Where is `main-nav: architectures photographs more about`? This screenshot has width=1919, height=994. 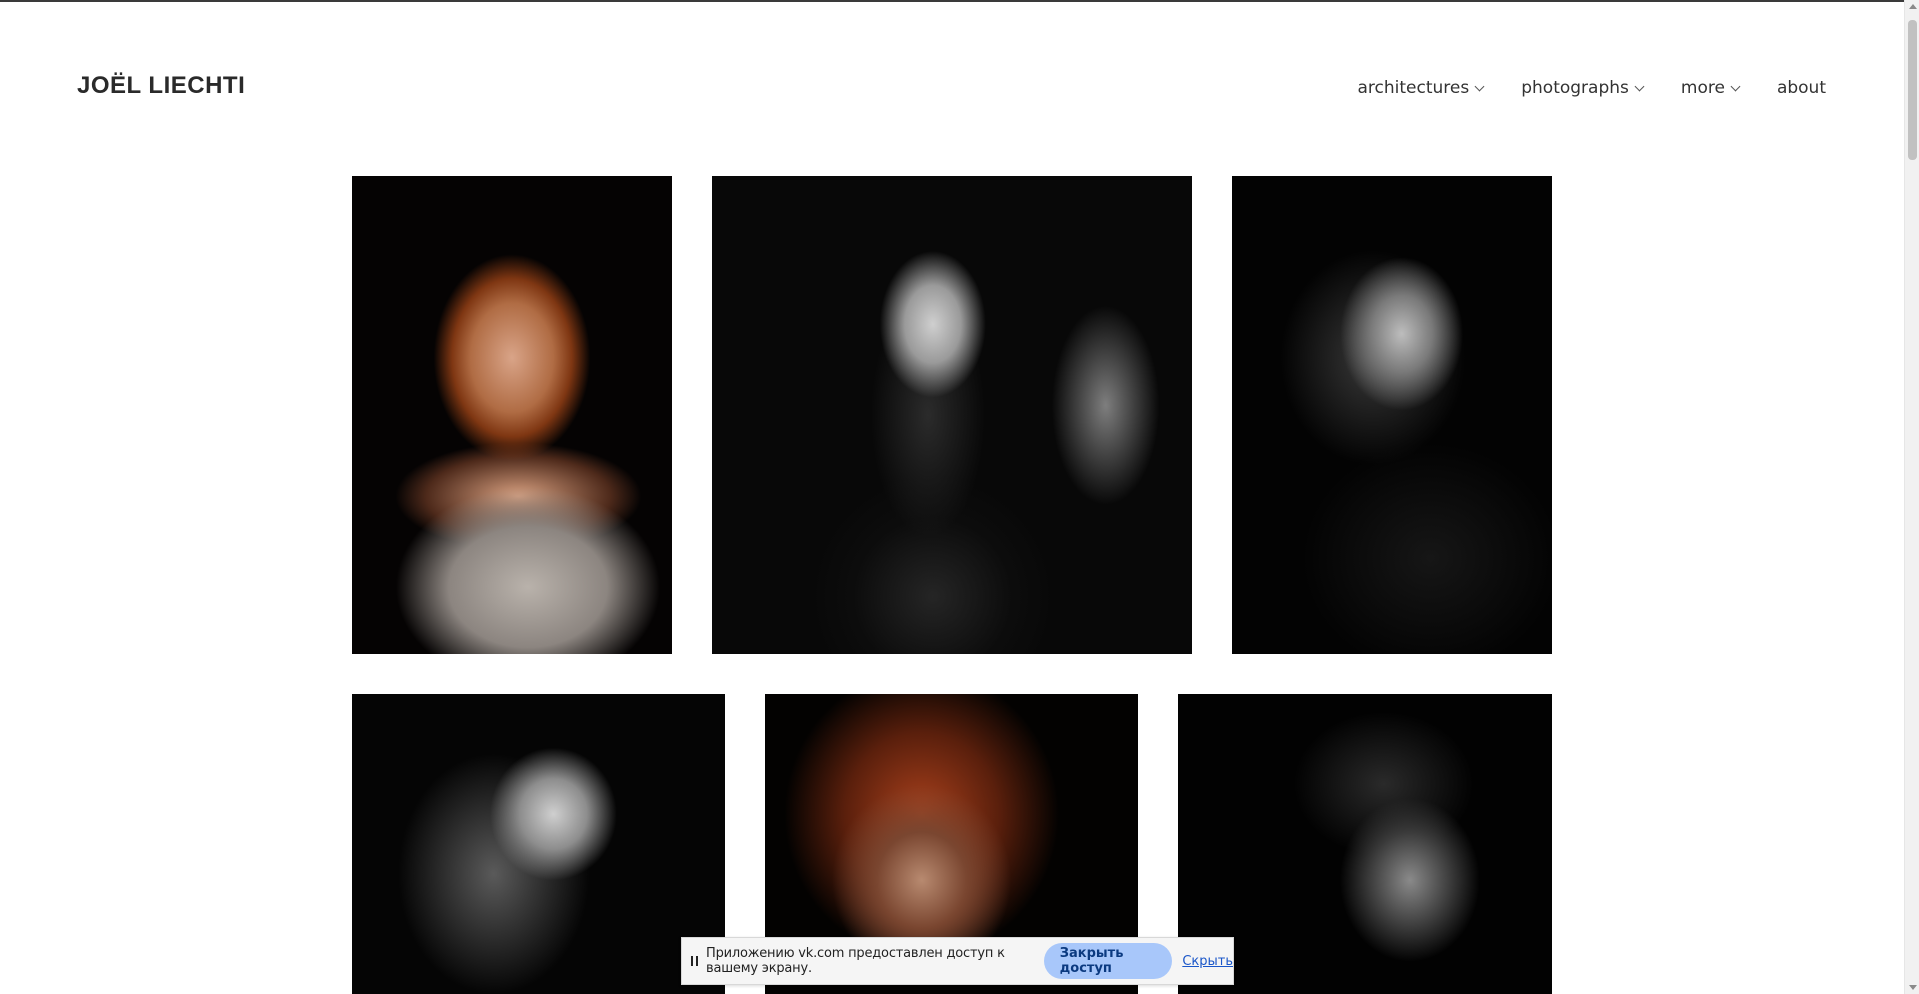
main-nav: architectures photographs more about is located at coordinates (1573, 88).